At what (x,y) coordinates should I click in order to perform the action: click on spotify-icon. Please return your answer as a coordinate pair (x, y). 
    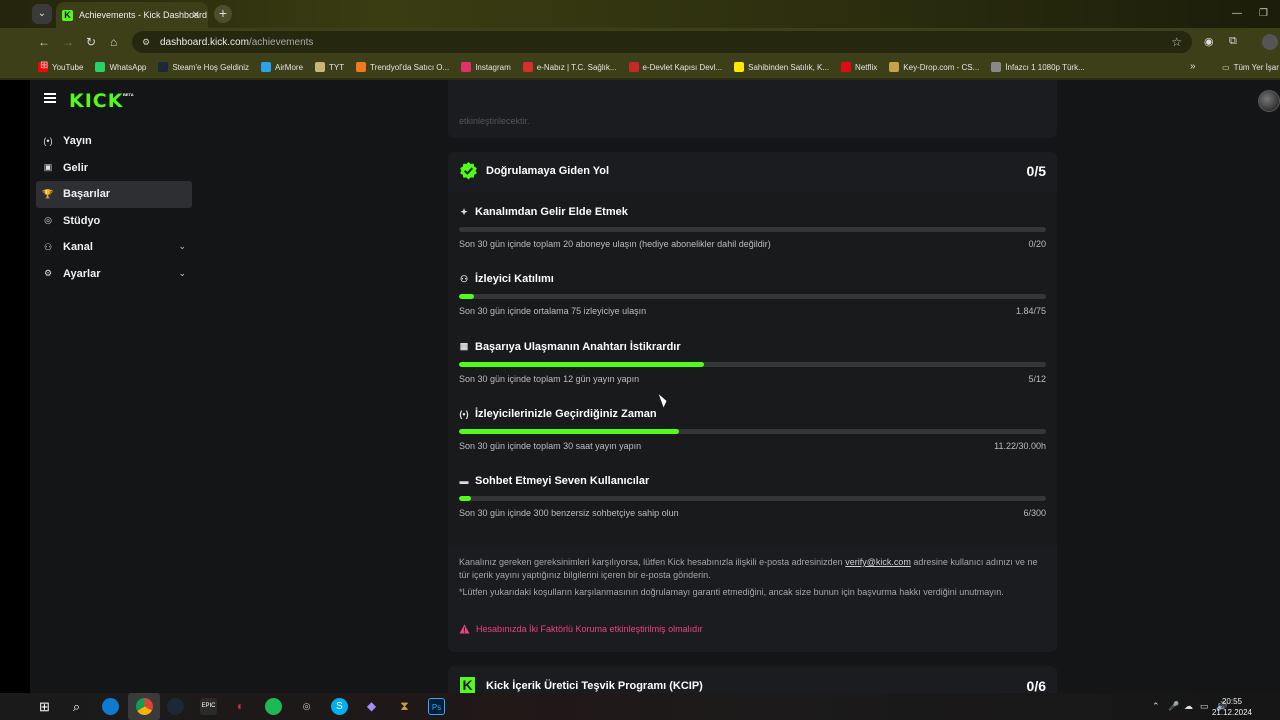
    Looking at the image, I should click on (273, 706).